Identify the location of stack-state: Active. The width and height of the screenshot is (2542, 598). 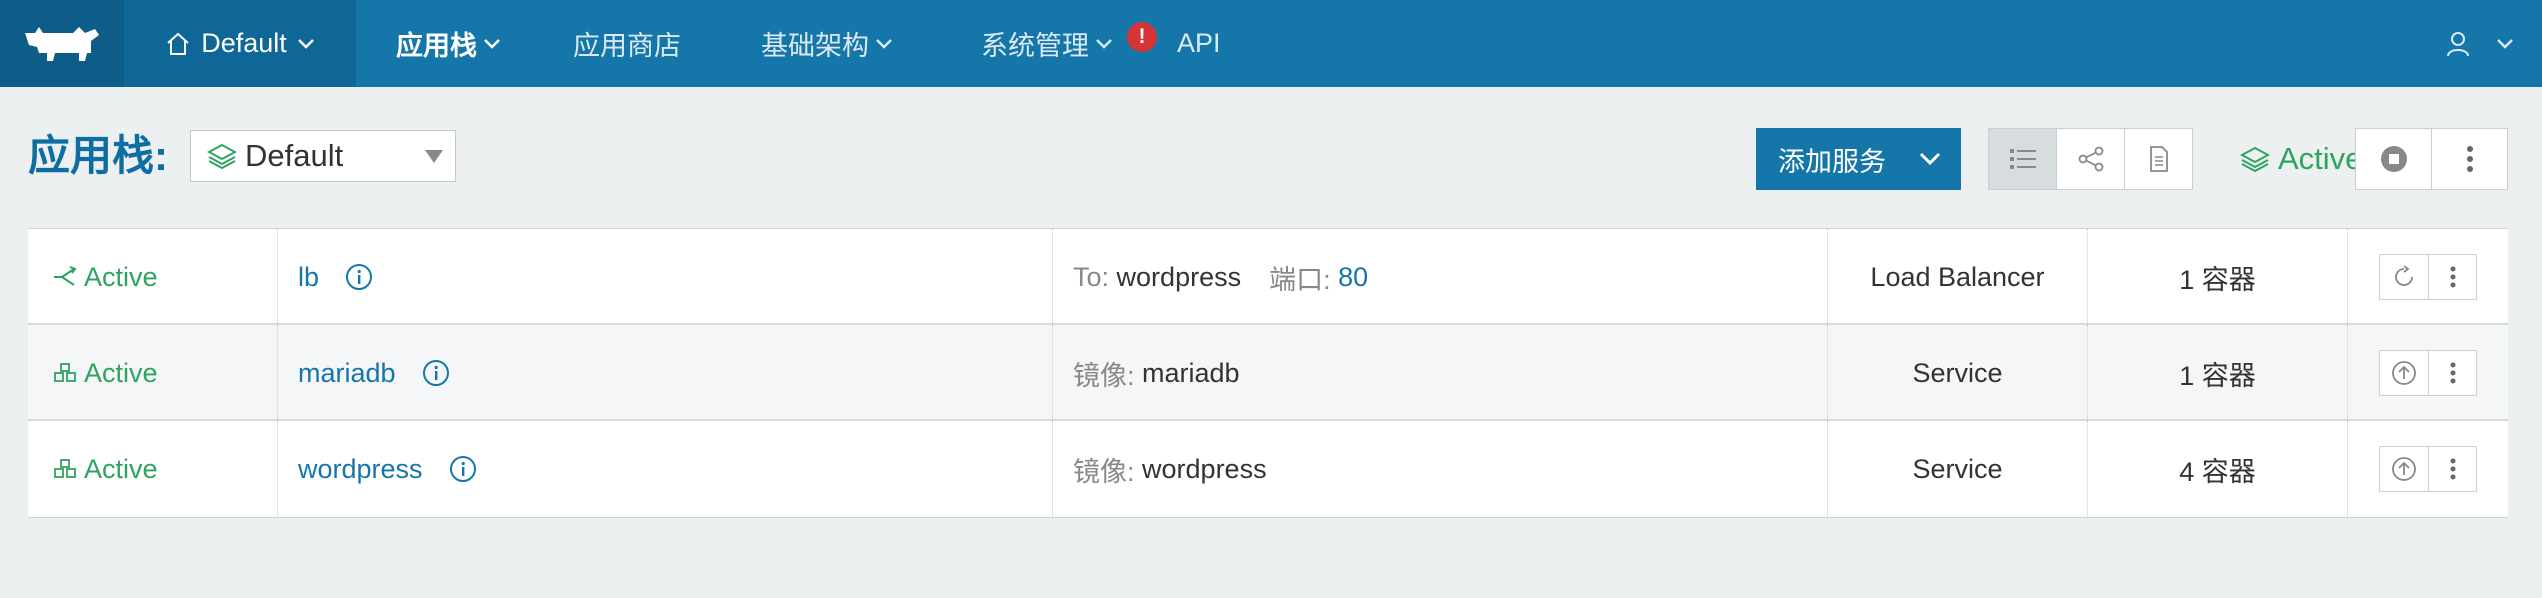
(2301, 159).